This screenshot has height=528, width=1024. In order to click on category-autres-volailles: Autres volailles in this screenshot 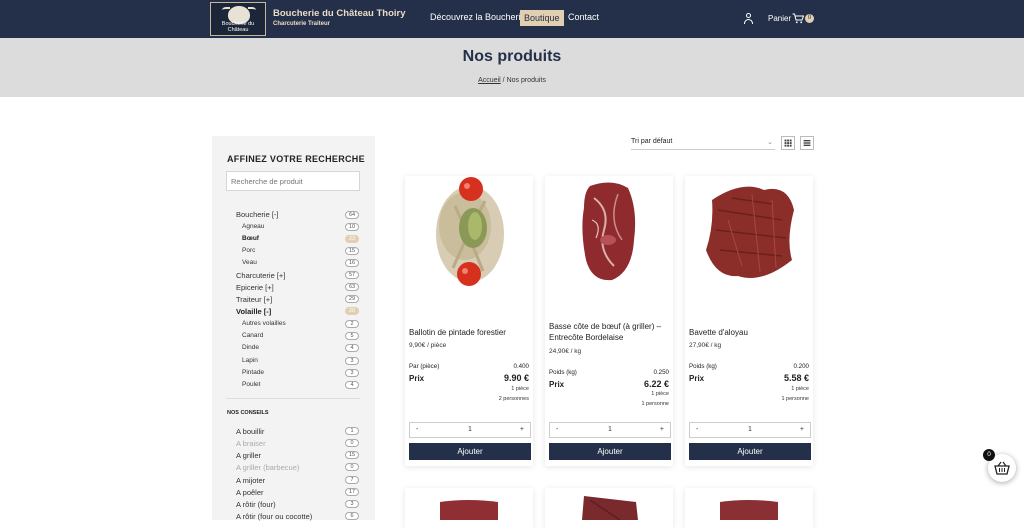, I will do `click(264, 323)`.